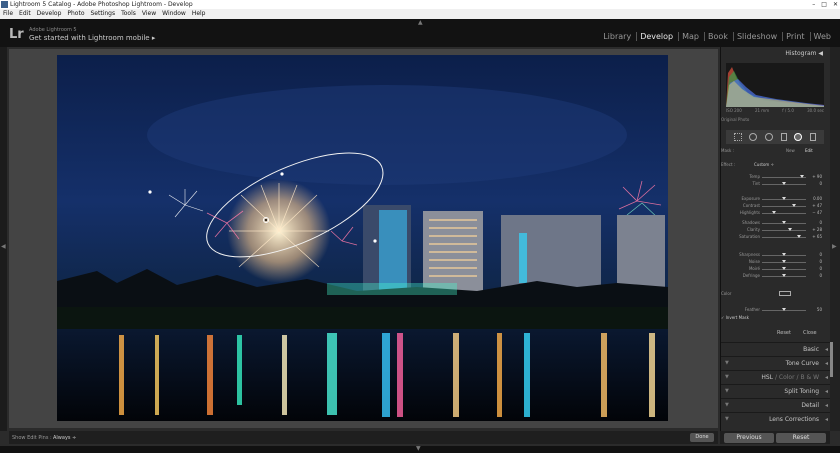 The image size is (840, 453). I want to click on crop-overlay-icon, so click(737, 137).